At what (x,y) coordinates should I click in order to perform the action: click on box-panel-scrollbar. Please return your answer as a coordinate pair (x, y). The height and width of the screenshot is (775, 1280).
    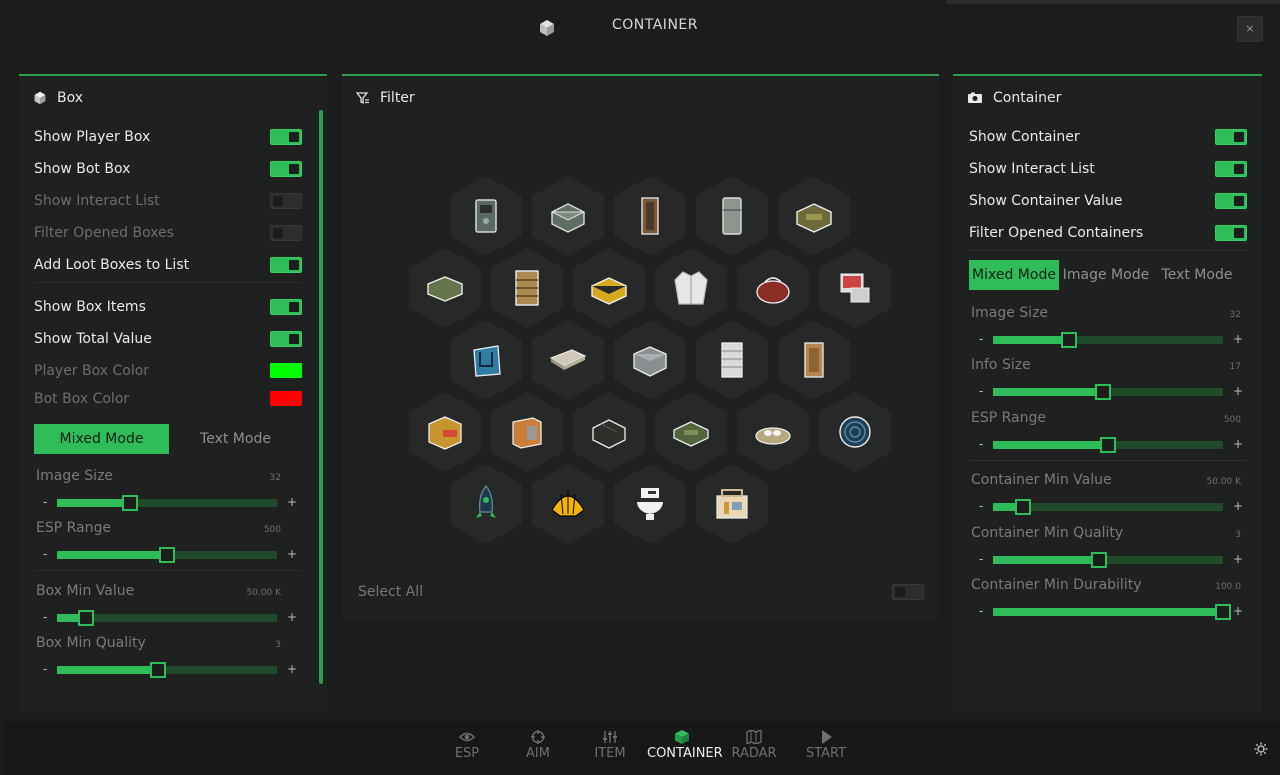
    Looking at the image, I should click on (321, 397).